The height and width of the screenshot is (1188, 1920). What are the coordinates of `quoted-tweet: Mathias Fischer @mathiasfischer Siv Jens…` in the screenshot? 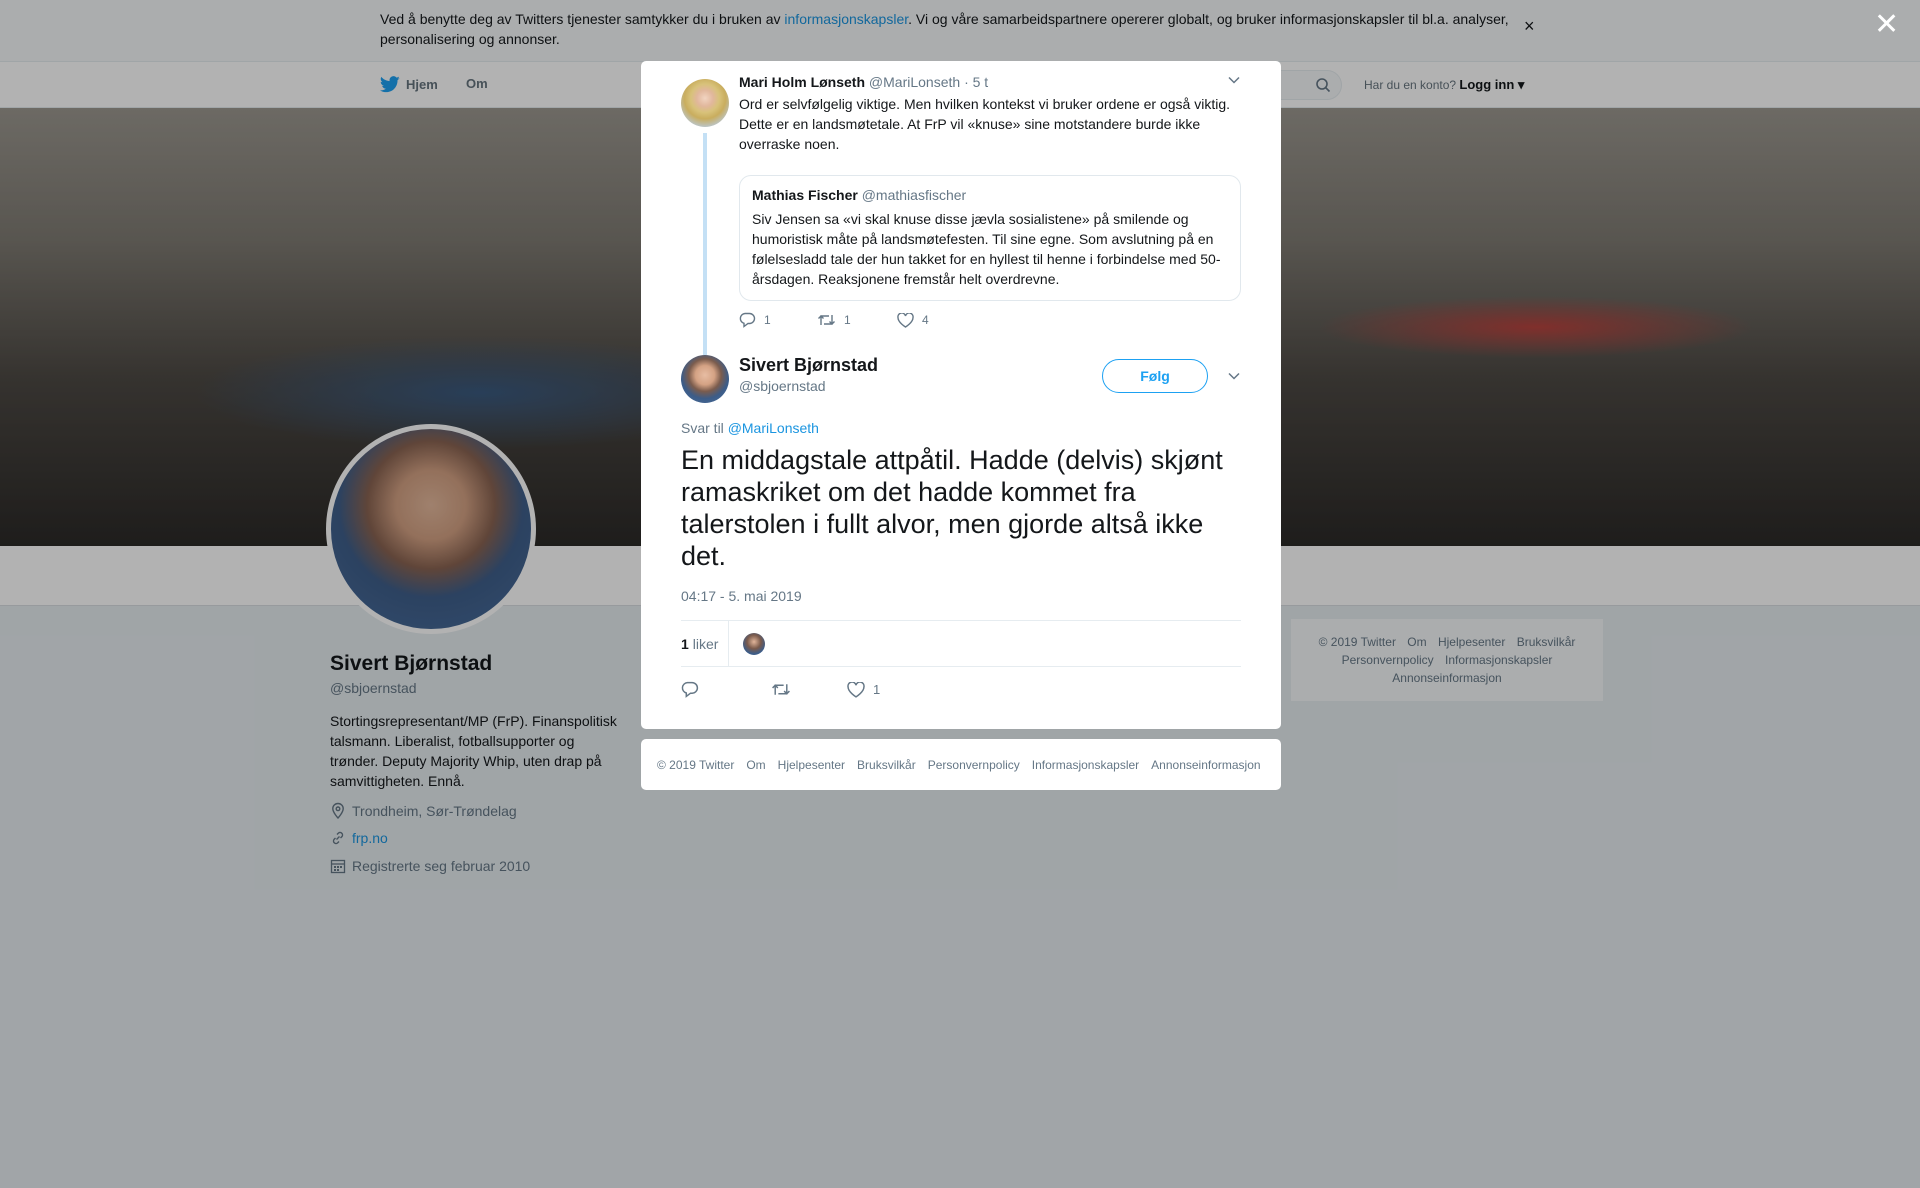 It's located at (990, 238).